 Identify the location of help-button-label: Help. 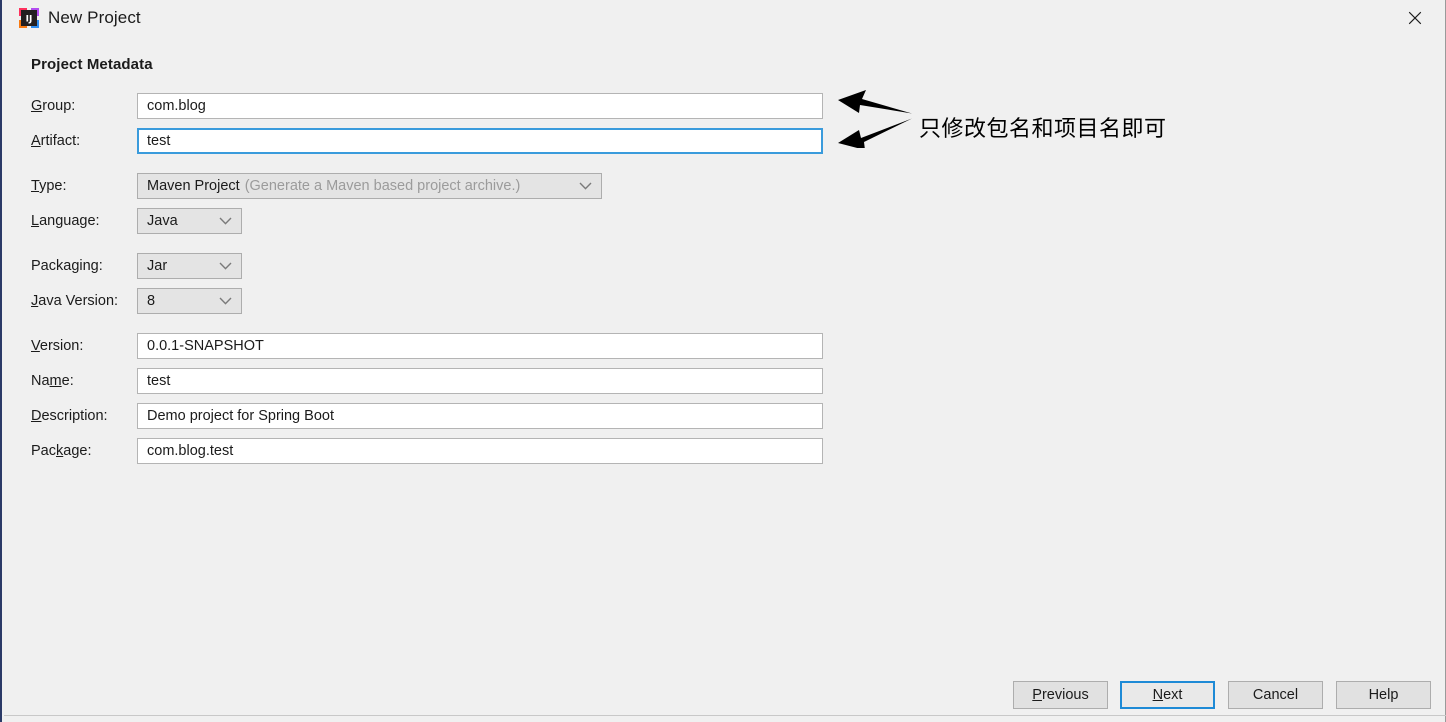
(1383, 695).